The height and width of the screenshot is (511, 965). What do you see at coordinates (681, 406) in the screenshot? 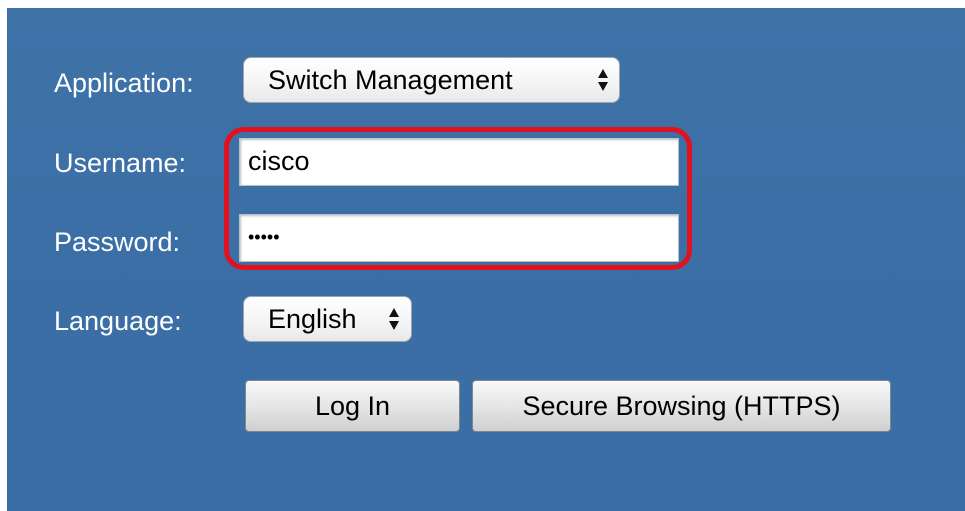
I see `secure-browsing-button: Secure Browsing (HTTPS)` at bounding box center [681, 406].